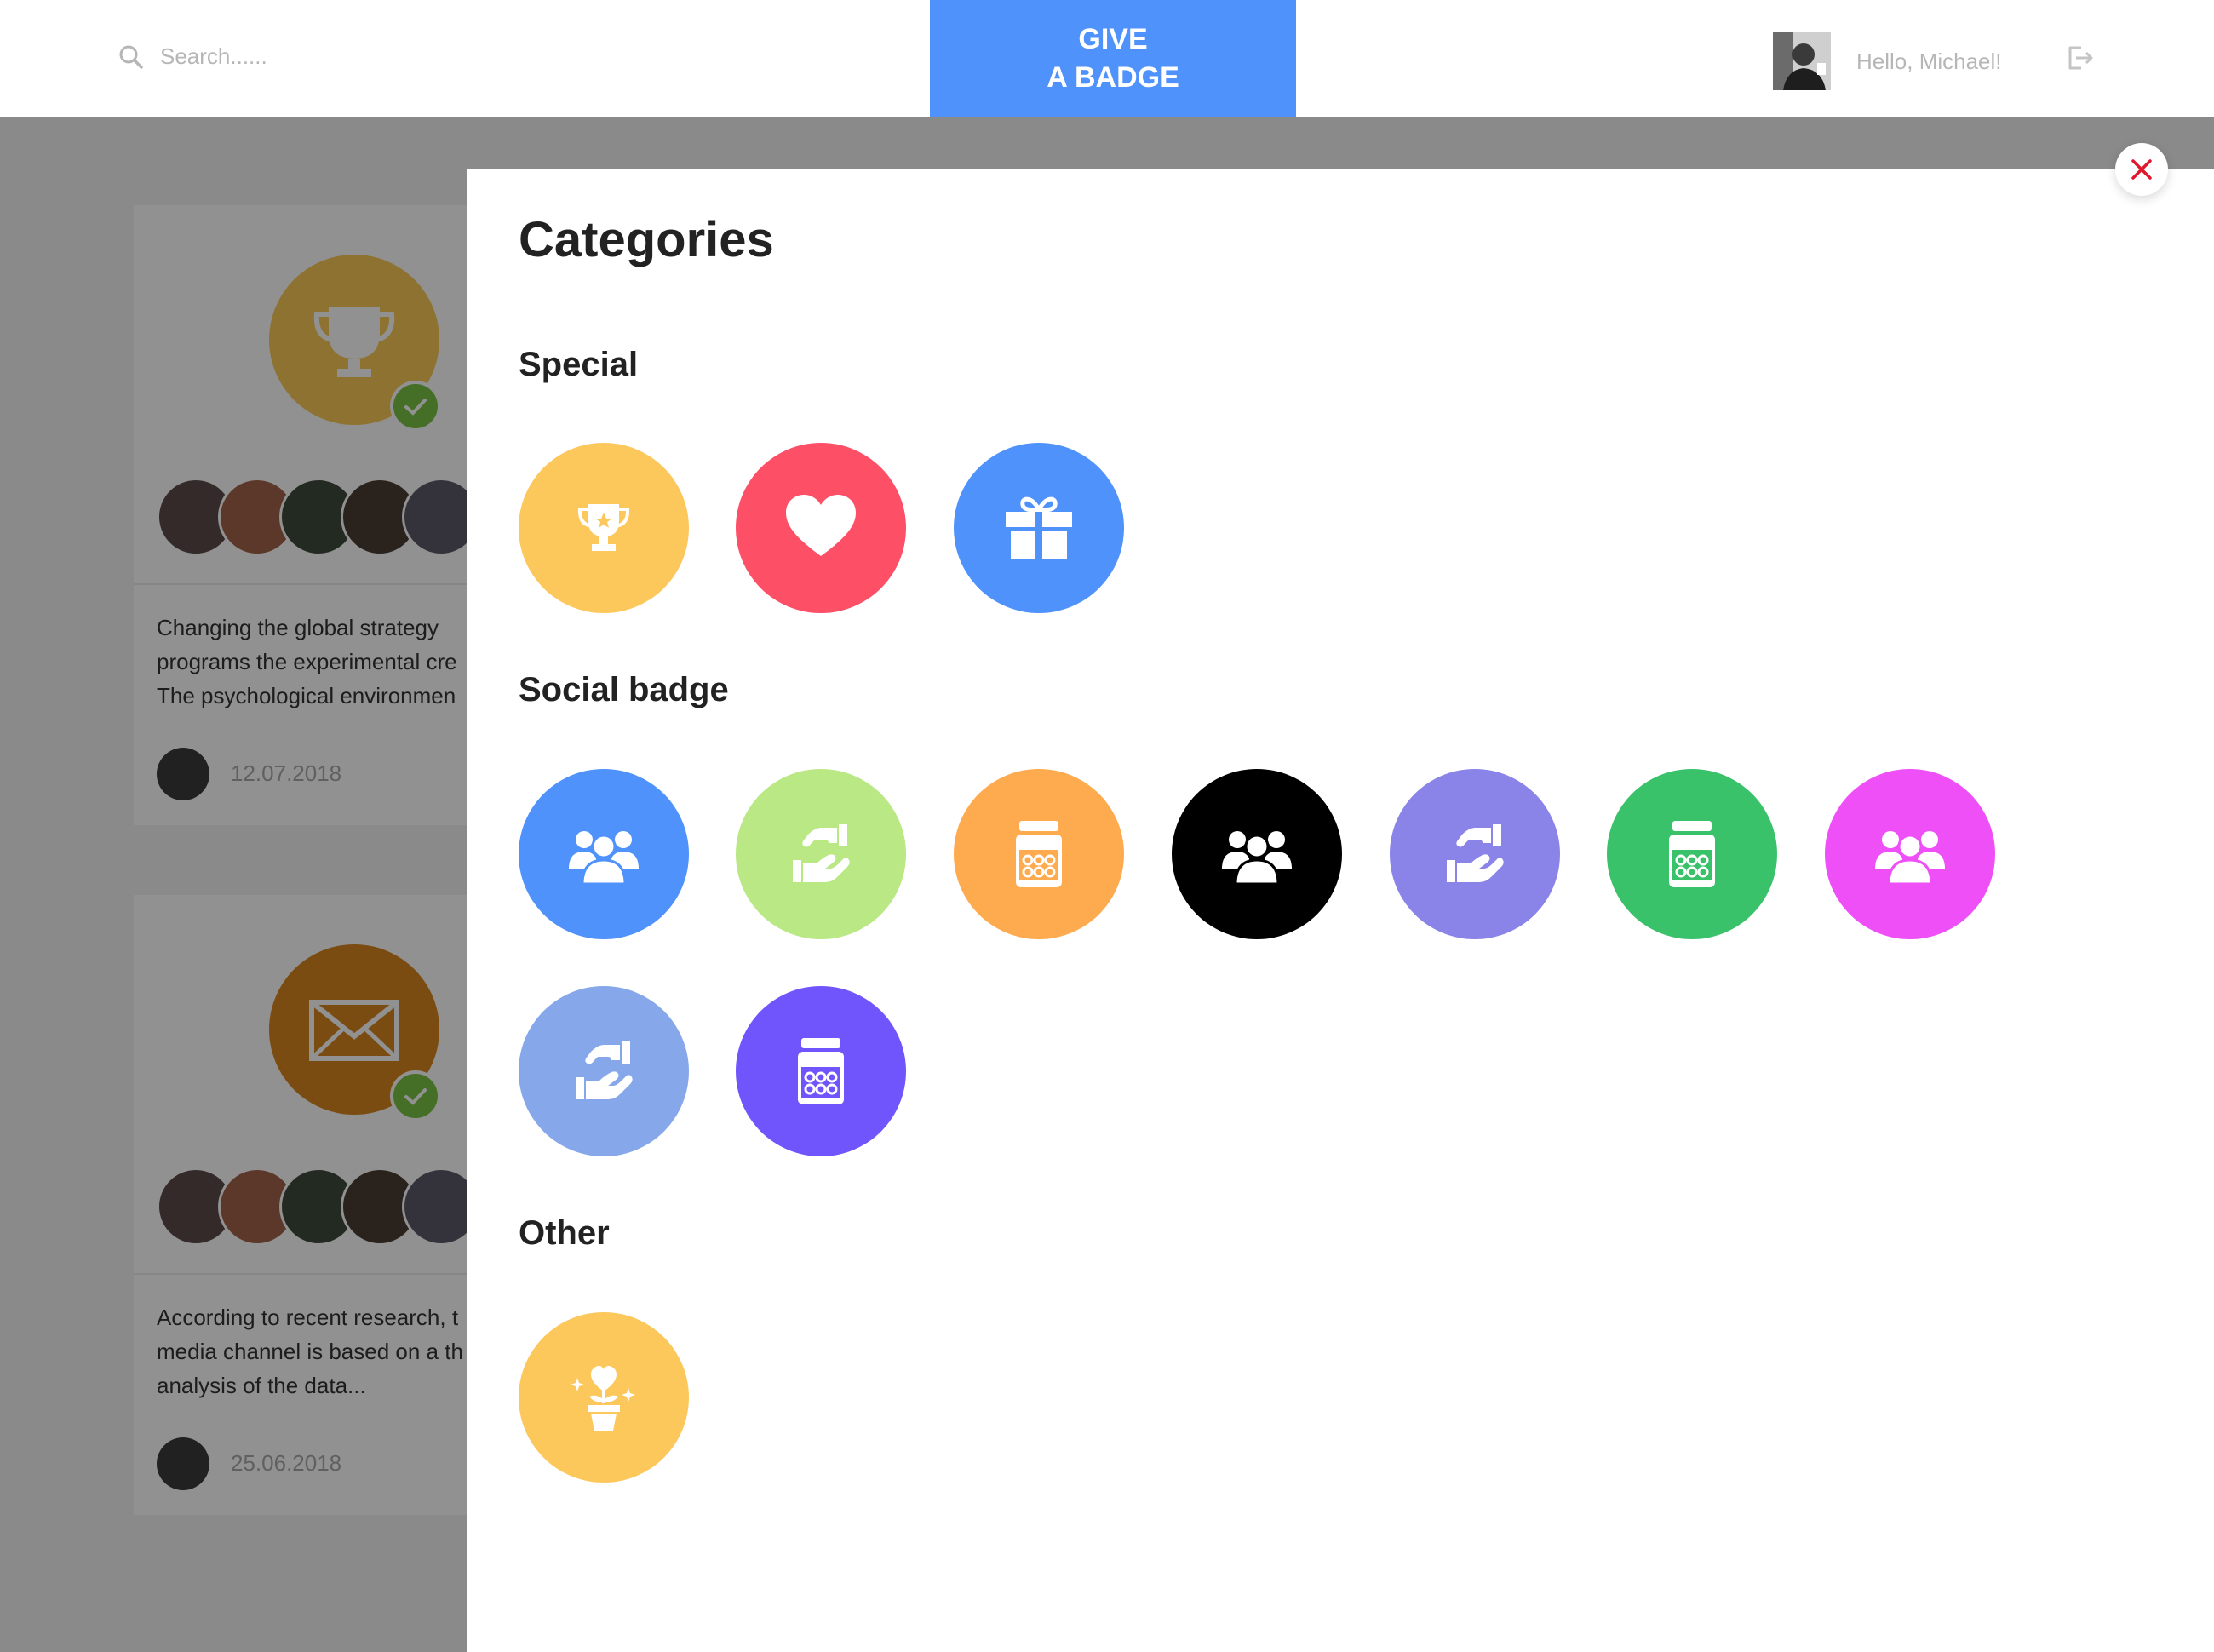 The height and width of the screenshot is (1652, 2214). I want to click on top-bar: GIVE A BADGE Hello, Michael!, so click(1107, 59).